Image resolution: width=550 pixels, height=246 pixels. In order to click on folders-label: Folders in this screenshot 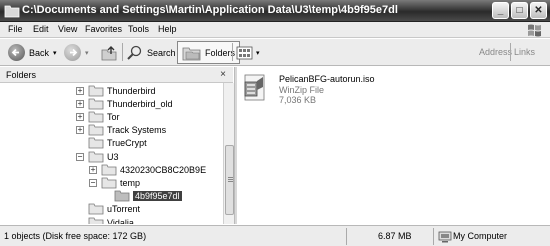, I will do `click(220, 52)`.